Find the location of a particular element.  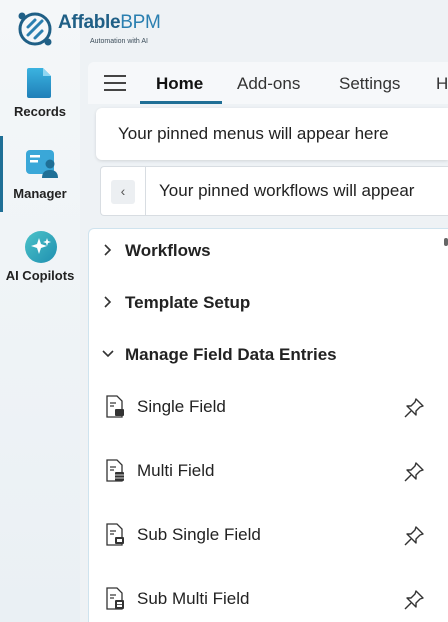

section-label: Workflows is located at coordinates (168, 250).